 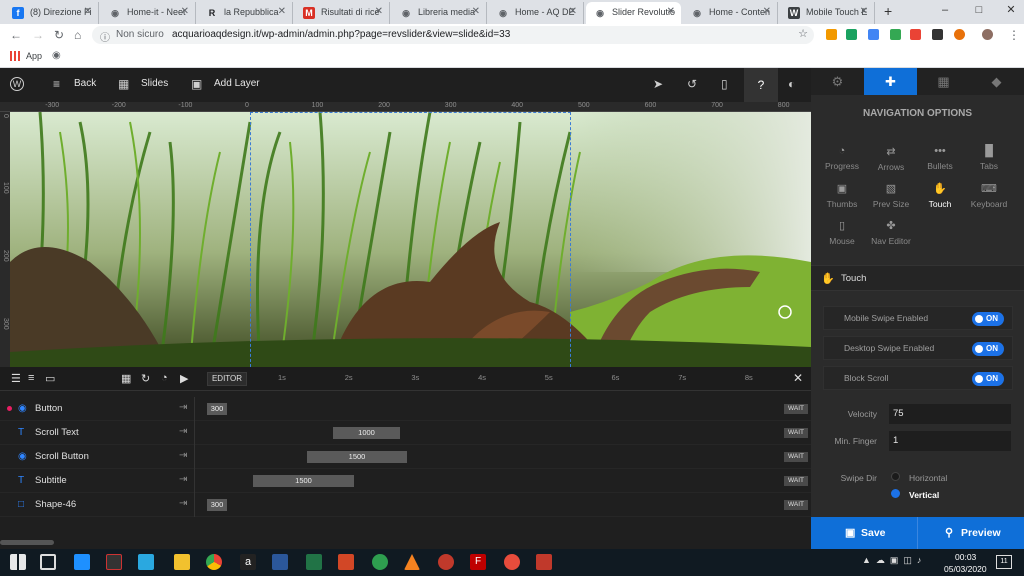 What do you see at coordinates (85, 83) in the screenshot?
I see `back-button: Back` at bounding box center [85, 83].